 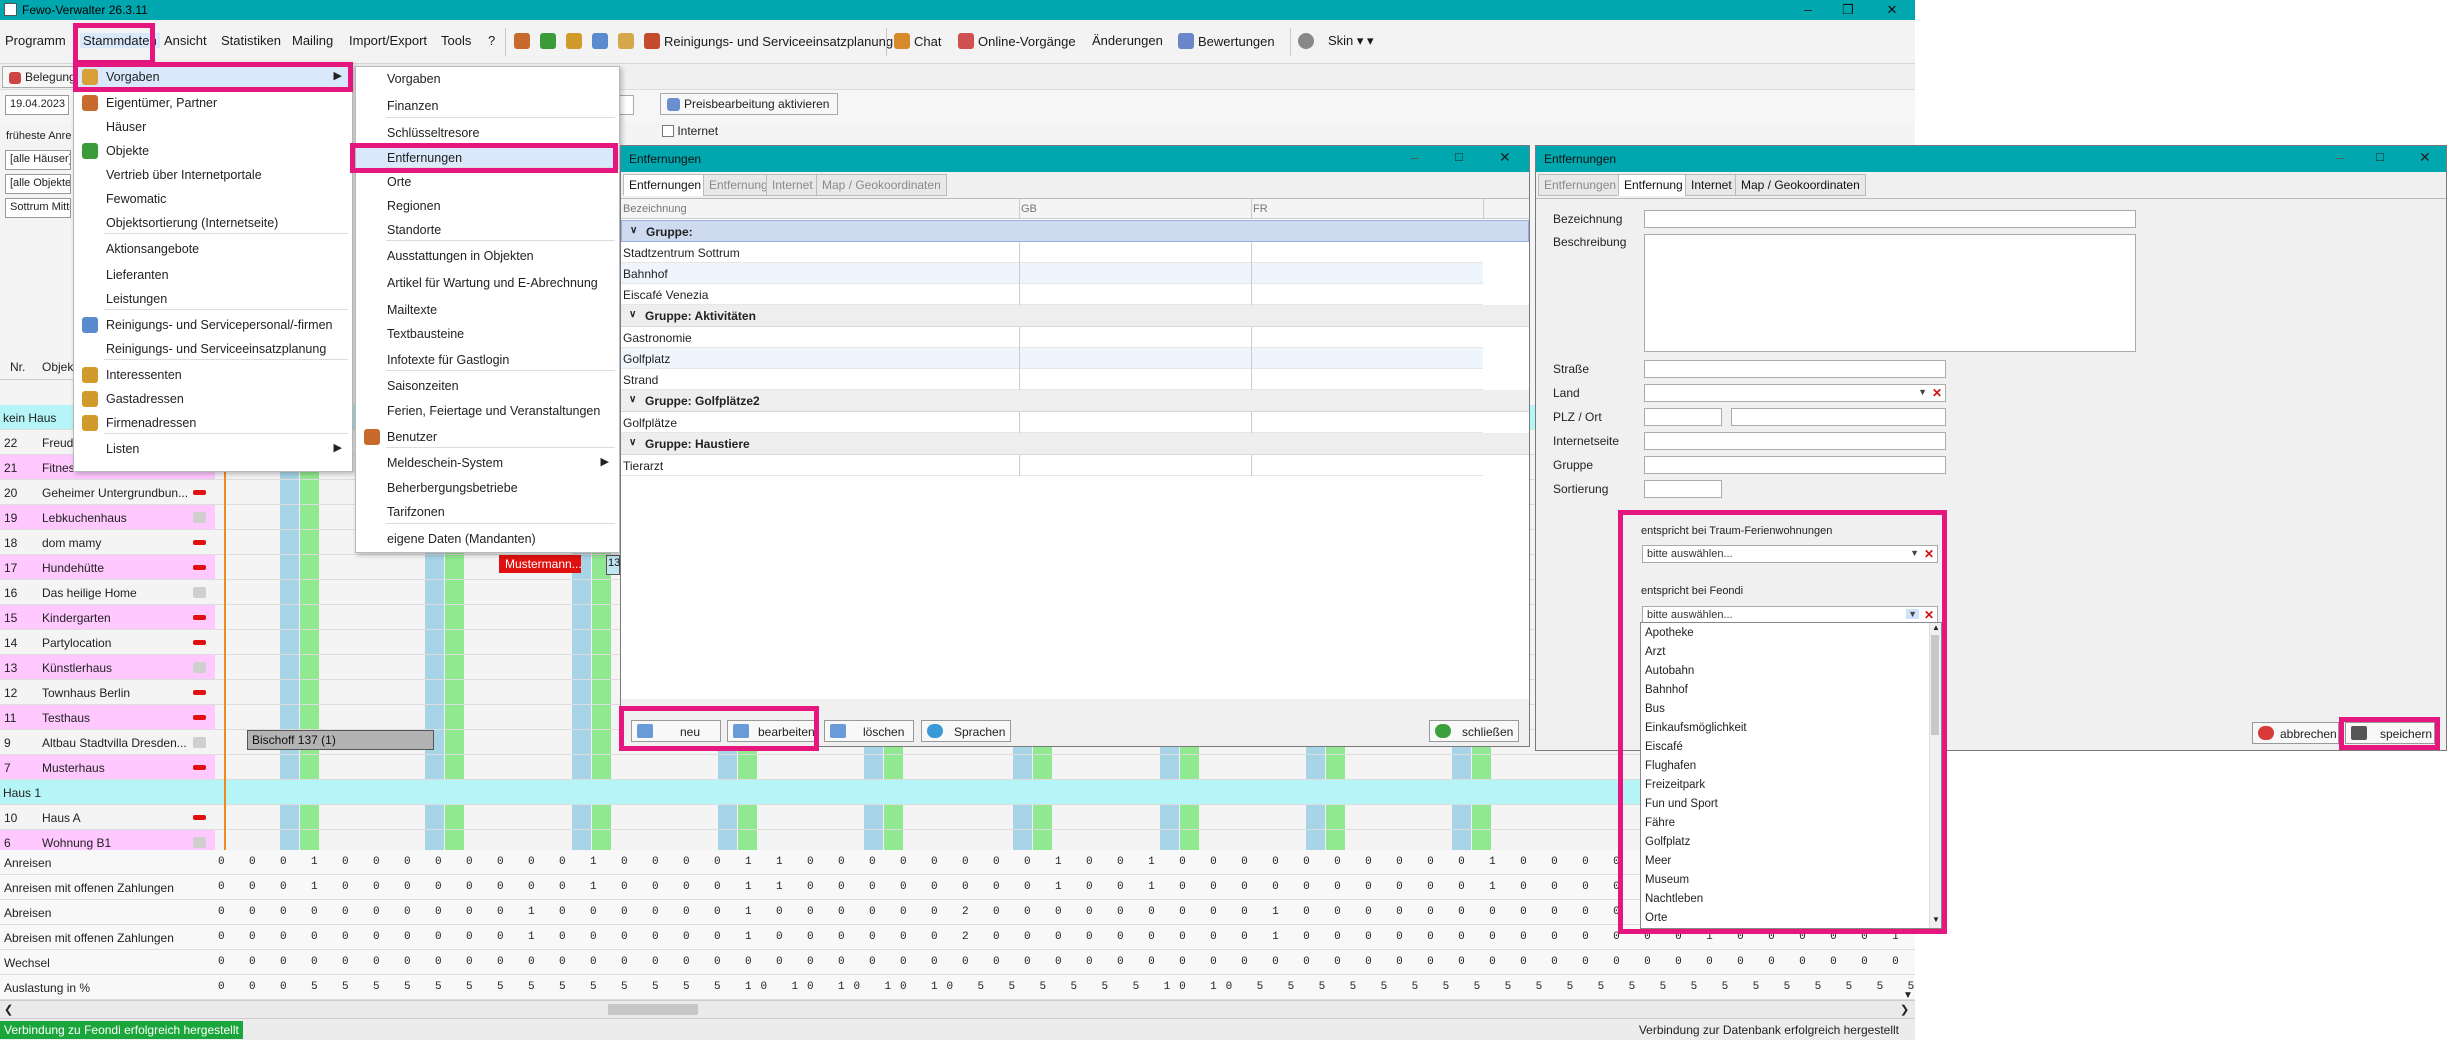 I want to click on menu-statistiken: Statistiken, so click(x=251, y=40).